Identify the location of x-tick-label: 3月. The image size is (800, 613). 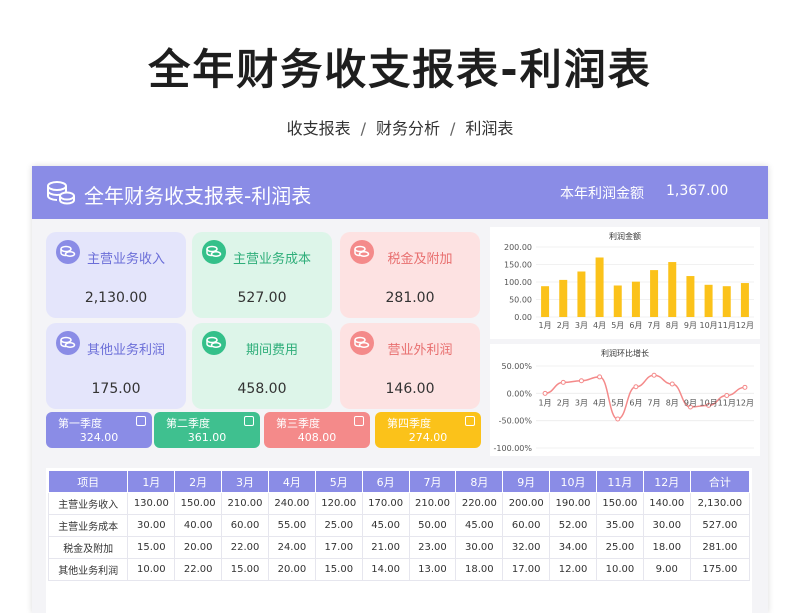
(581, 402).